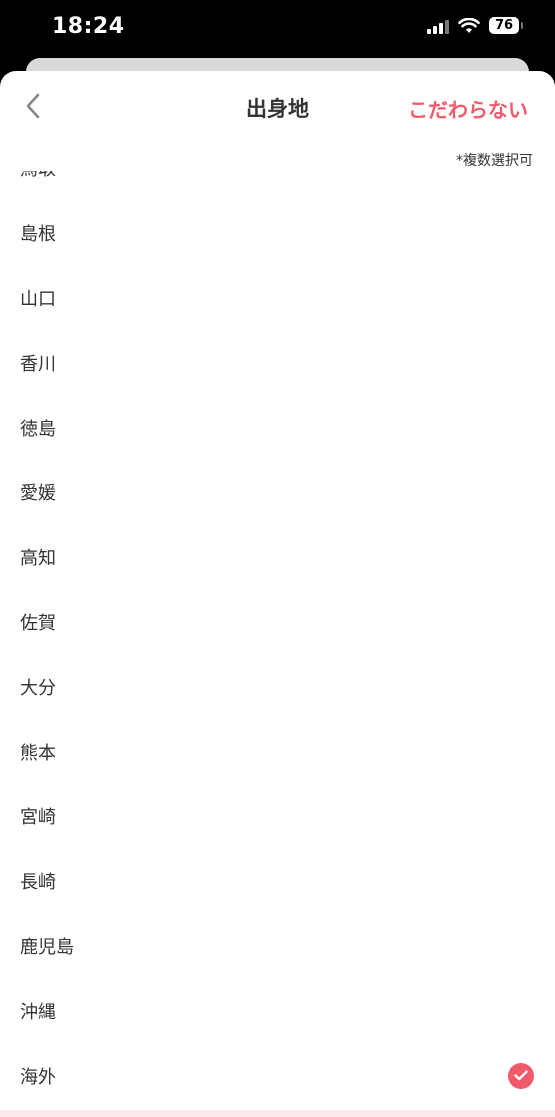  What do you see at coordinates (277, 186) in the screenshot?
I see `list-item: 鳥取` at bounding box center [277, 186].